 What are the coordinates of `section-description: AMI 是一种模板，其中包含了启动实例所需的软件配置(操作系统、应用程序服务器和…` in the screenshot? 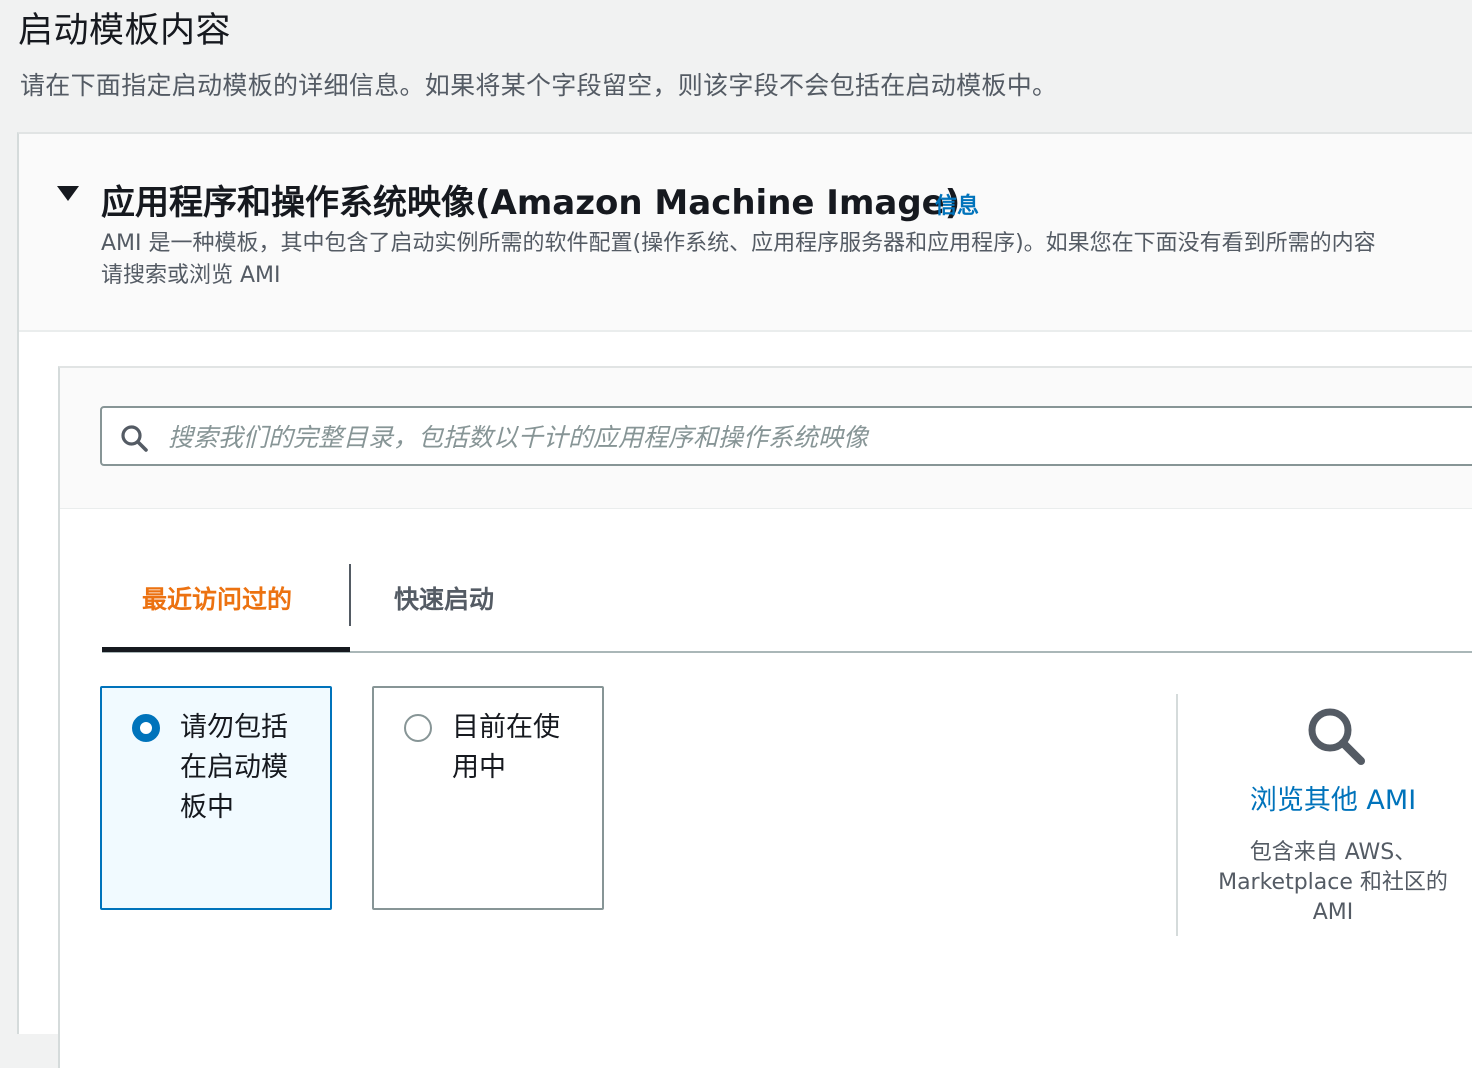 It's located at (786, 260).